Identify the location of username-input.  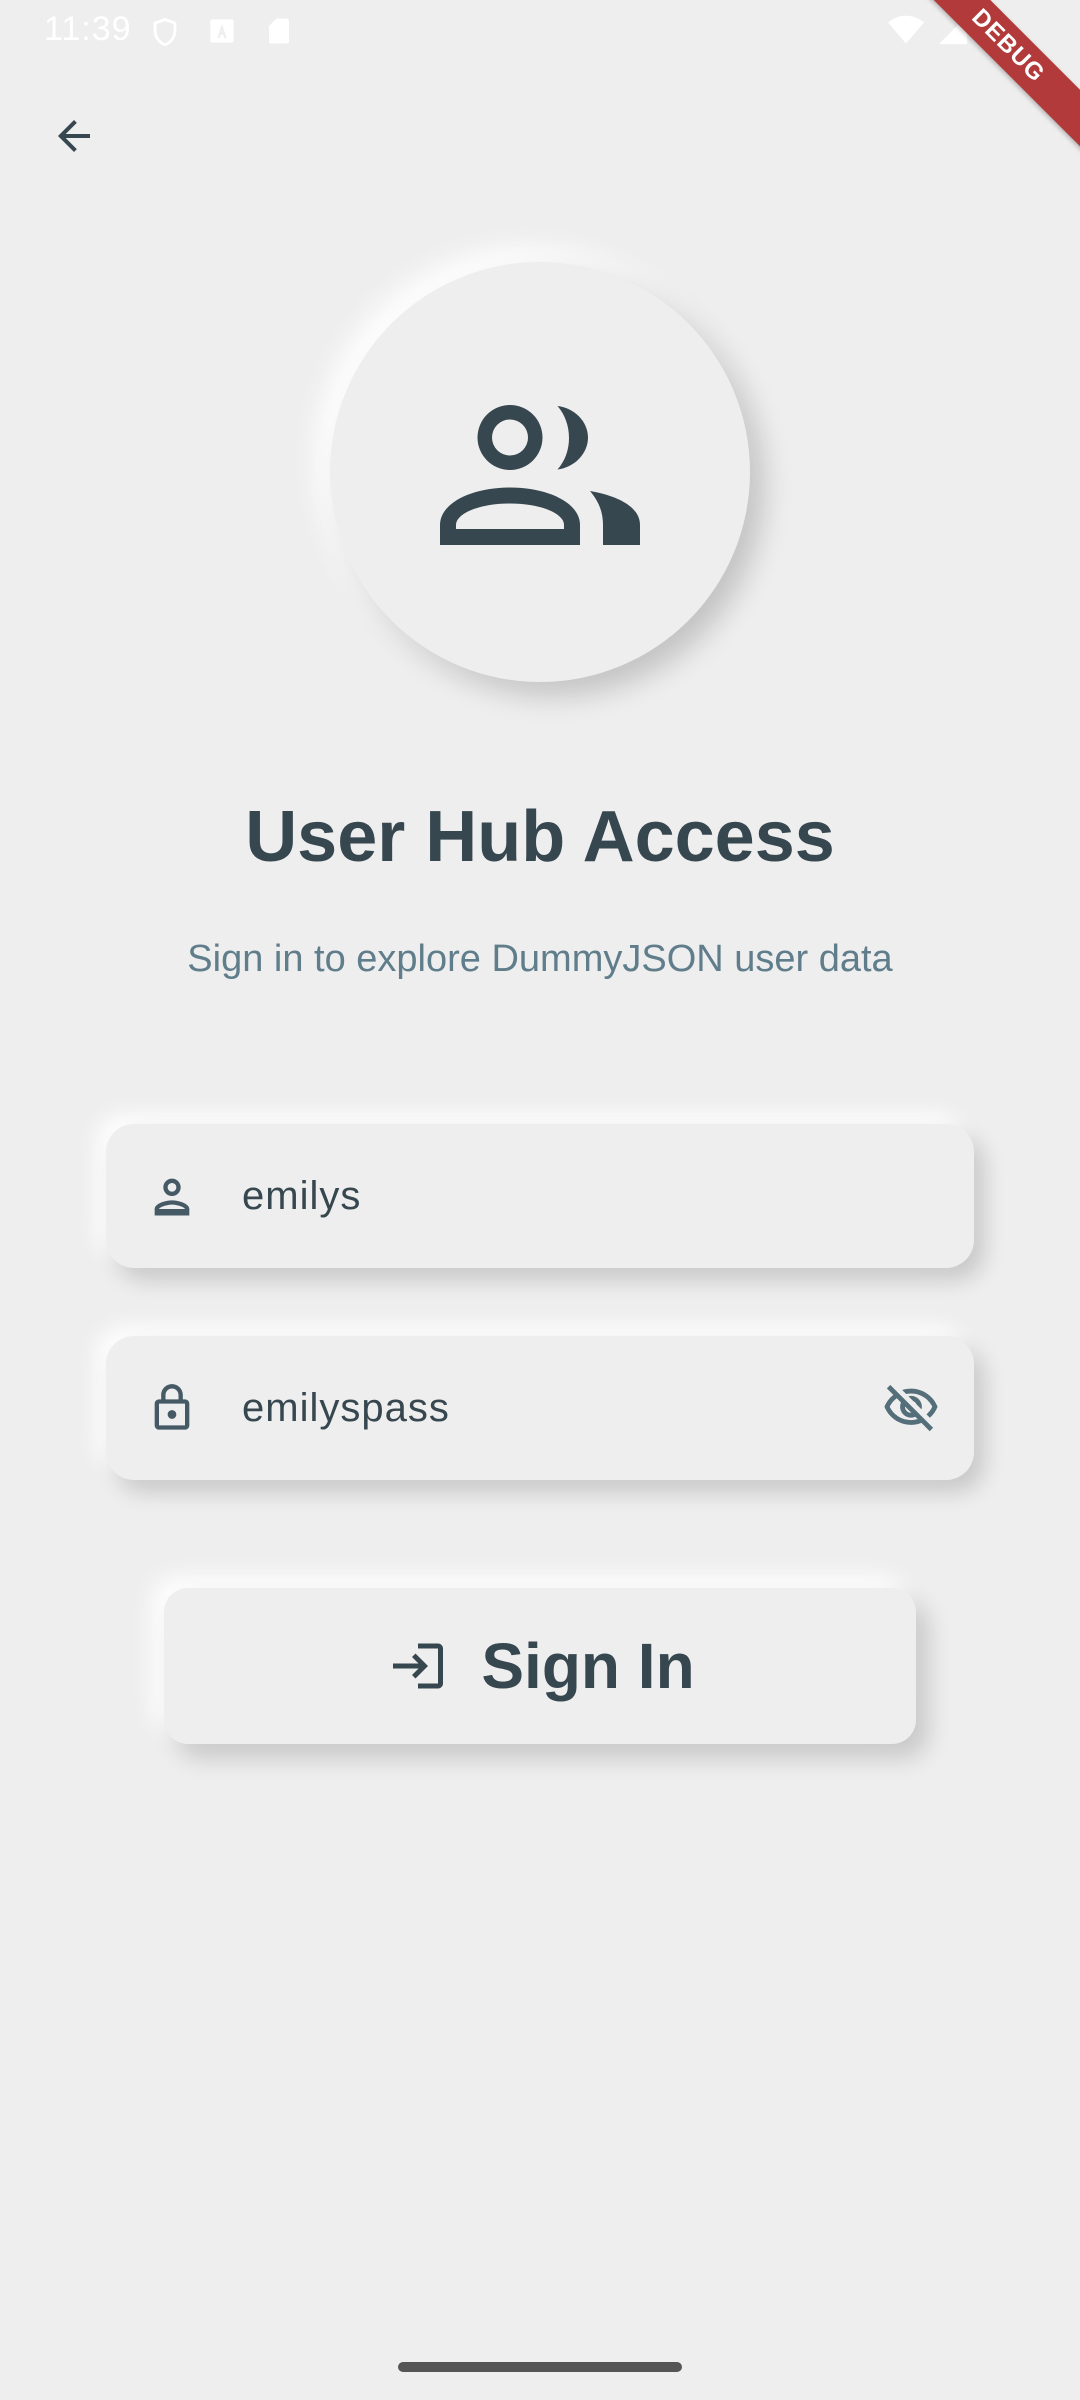
(608, 1196).